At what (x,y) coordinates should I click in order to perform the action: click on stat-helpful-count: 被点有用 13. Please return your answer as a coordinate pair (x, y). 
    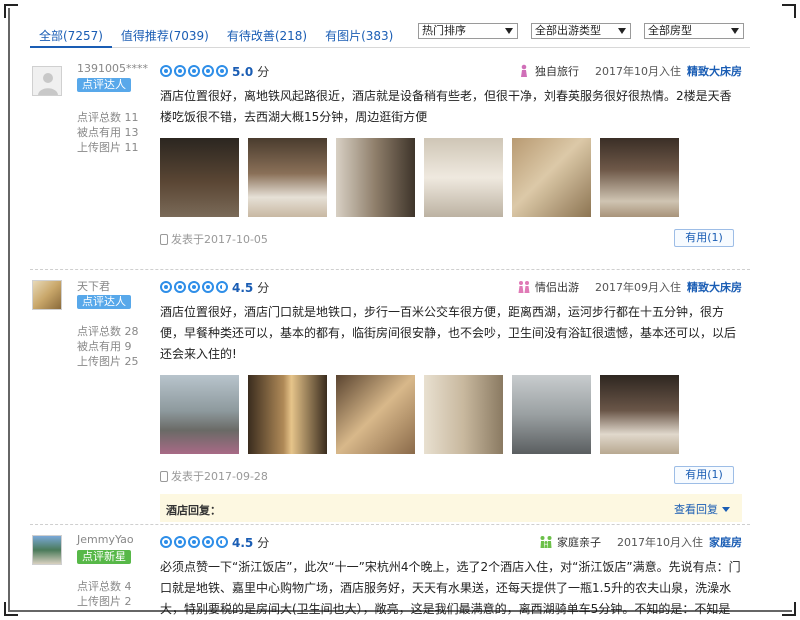
    Looking at the image, I should click on (108, 132).